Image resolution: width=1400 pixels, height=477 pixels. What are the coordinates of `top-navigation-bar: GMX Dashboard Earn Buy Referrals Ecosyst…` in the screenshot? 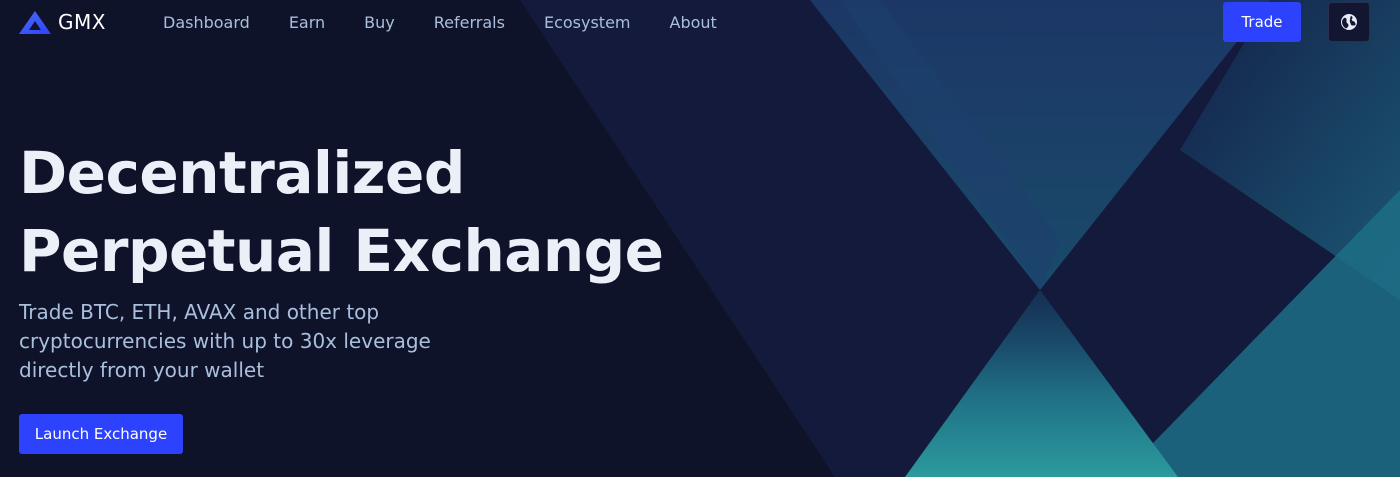 It's located at (700, 23).